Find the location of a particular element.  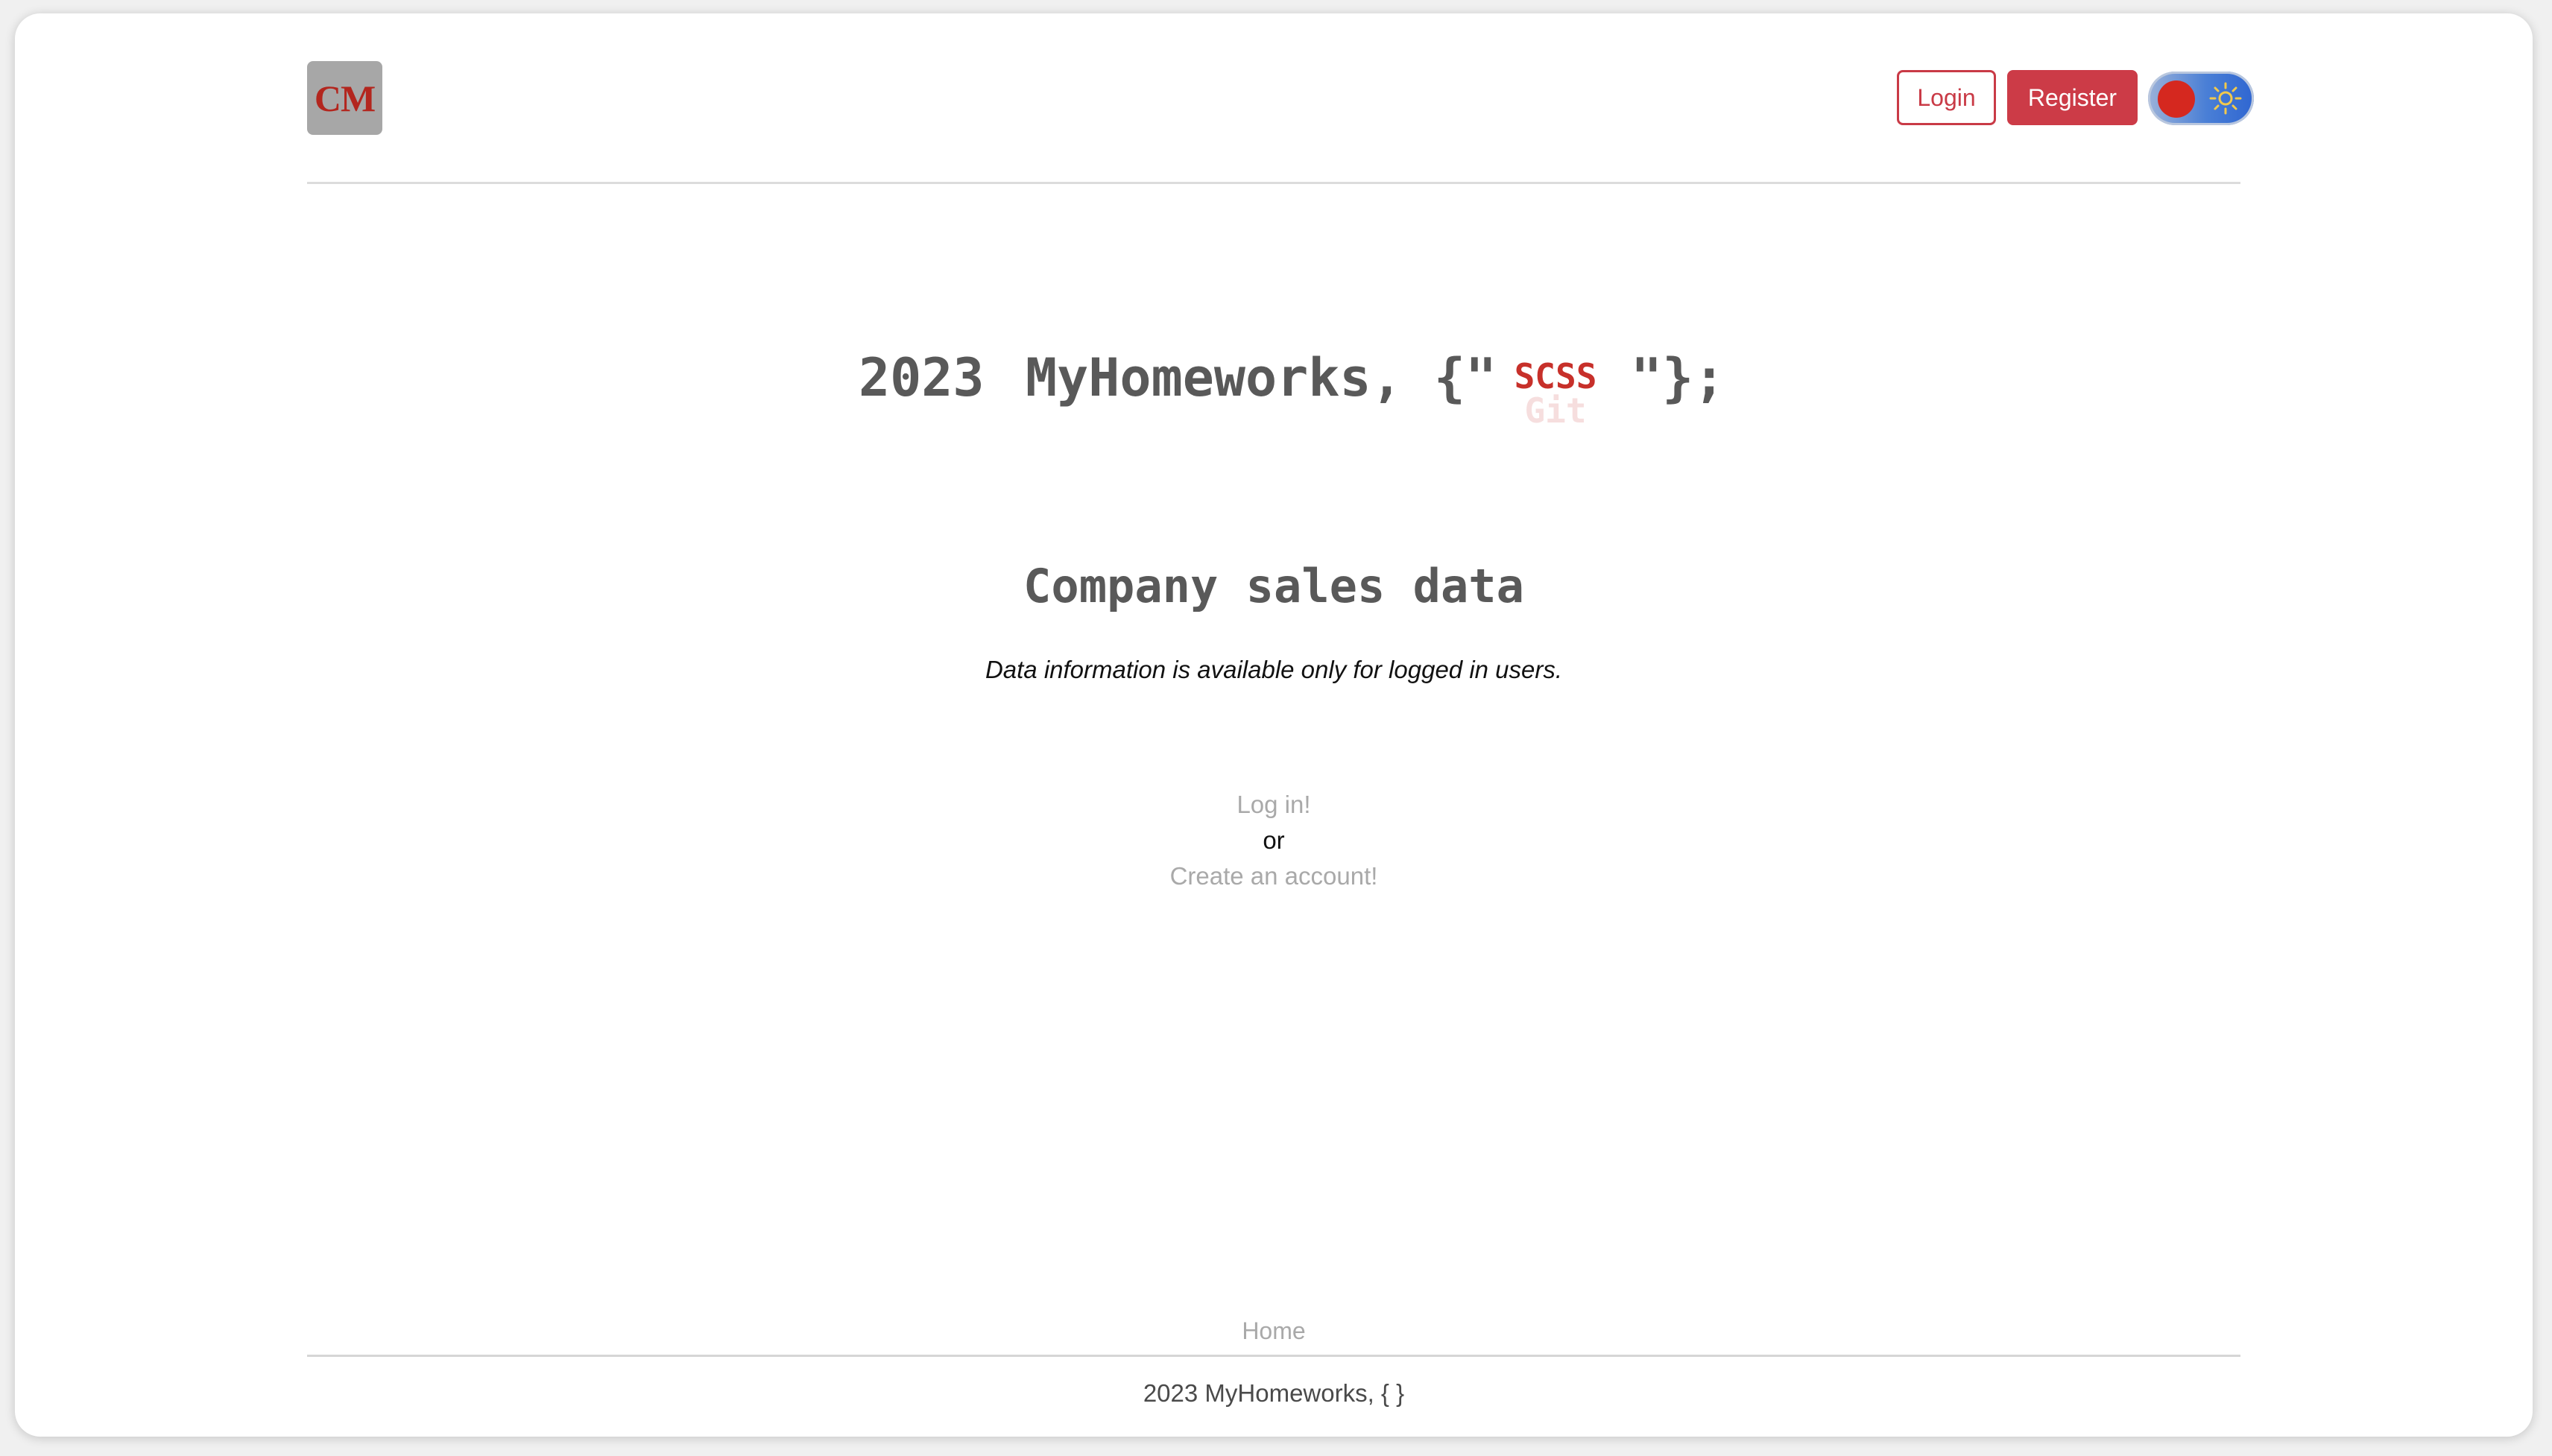

login-button: Login is located at coordinates (1946, 97).